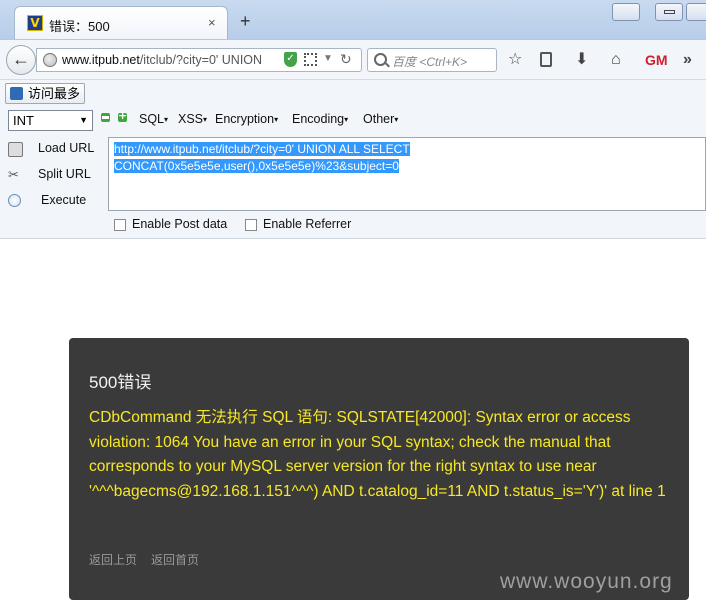 This screenshot has height=610, width=706. I want to click on menu-sql: SQL▾, so click(153, 119).